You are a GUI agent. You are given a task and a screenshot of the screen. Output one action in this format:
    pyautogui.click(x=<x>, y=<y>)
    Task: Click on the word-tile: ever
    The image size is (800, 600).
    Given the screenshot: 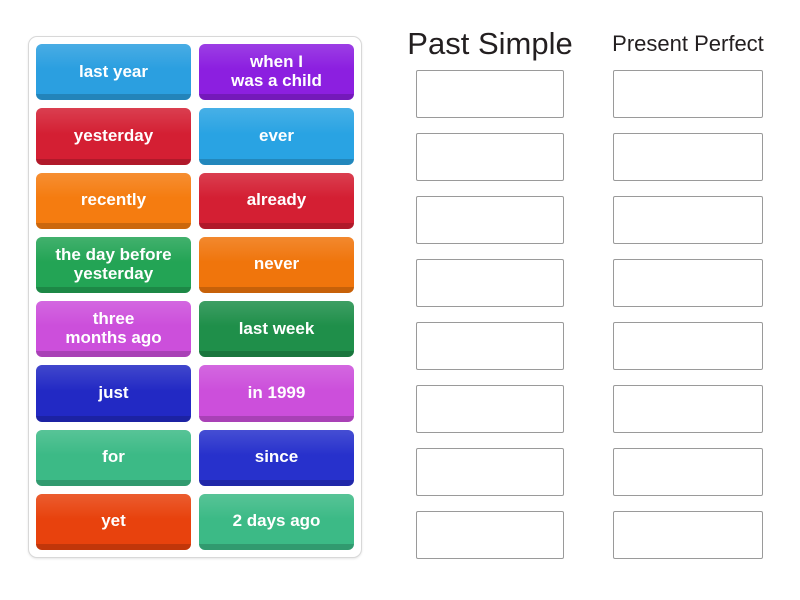 What is the action you would take?
    pyautogui.click(x=276, y=136)
    